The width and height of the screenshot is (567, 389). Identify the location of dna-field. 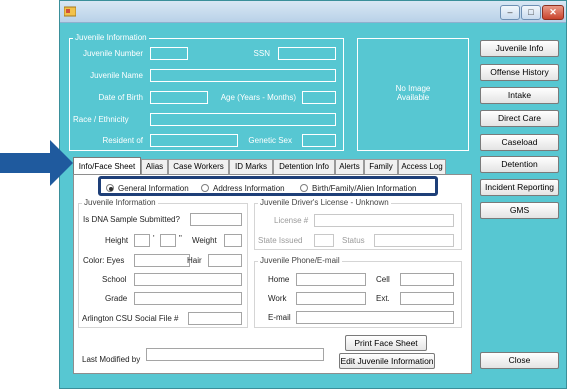
(216, 219).